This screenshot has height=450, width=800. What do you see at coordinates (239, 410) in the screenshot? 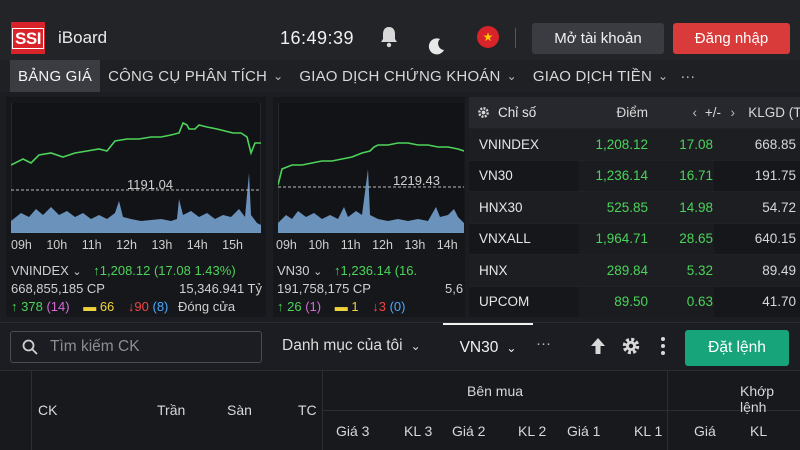
I see `col-floor: Sàn` at bounding box center [239, 410].